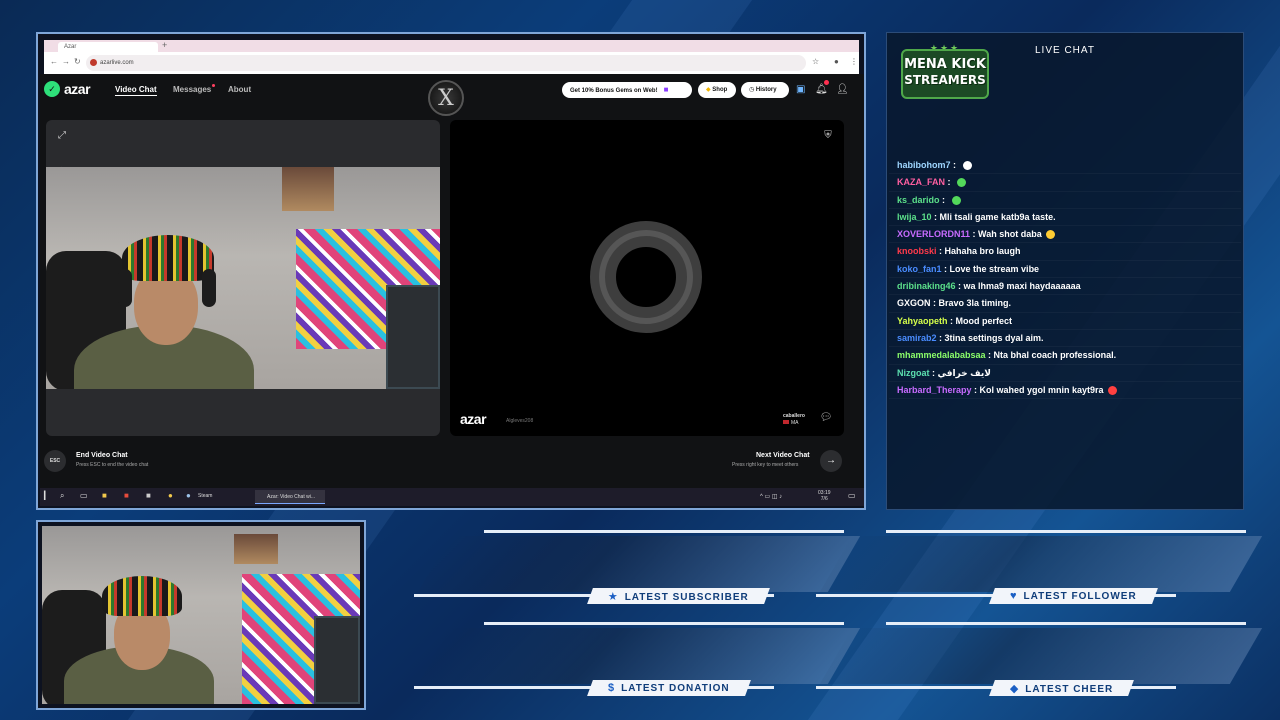  Describe the element at coordinates (918, 200) in the screenshot. I see `chat-username: ks_darido` at that location.